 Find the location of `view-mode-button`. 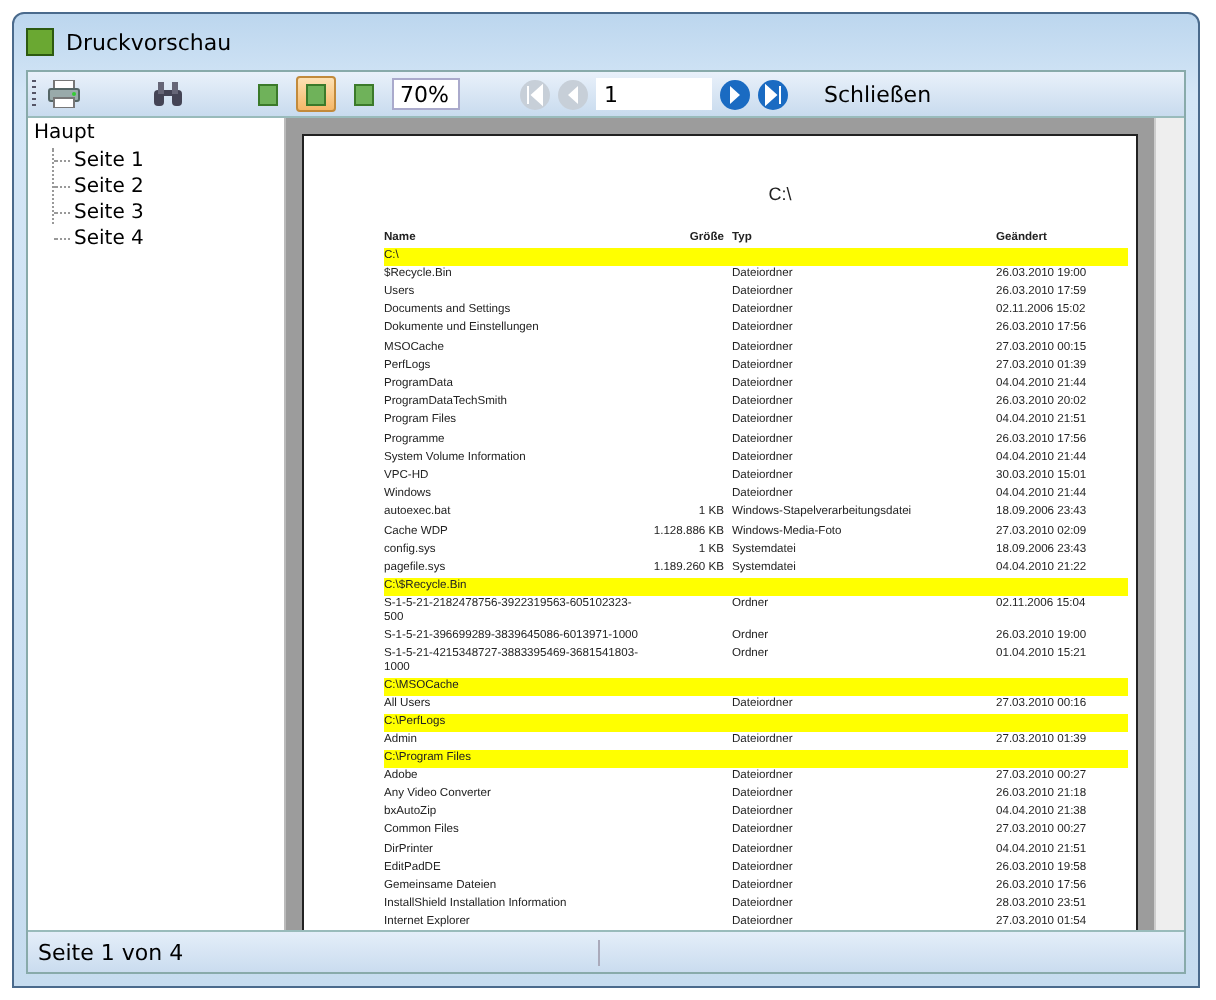

view-mode-button is located at coordinates (316, 94).